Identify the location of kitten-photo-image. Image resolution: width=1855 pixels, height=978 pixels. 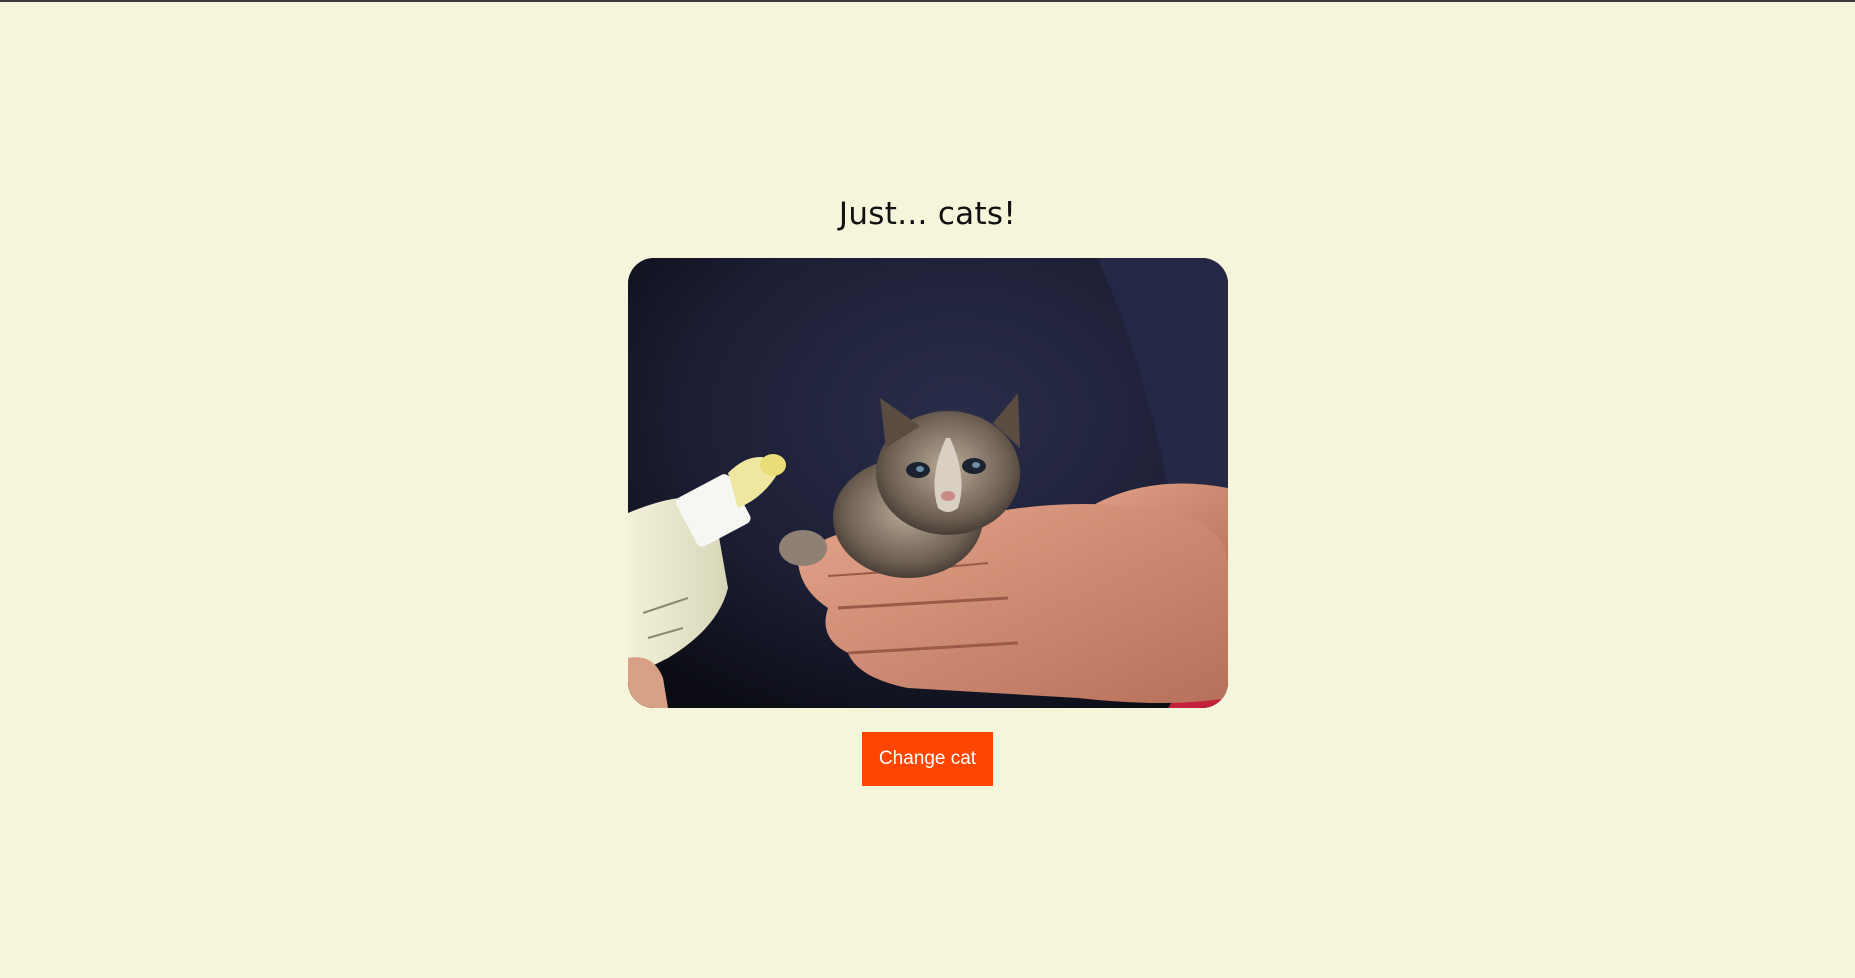
(928, 483).